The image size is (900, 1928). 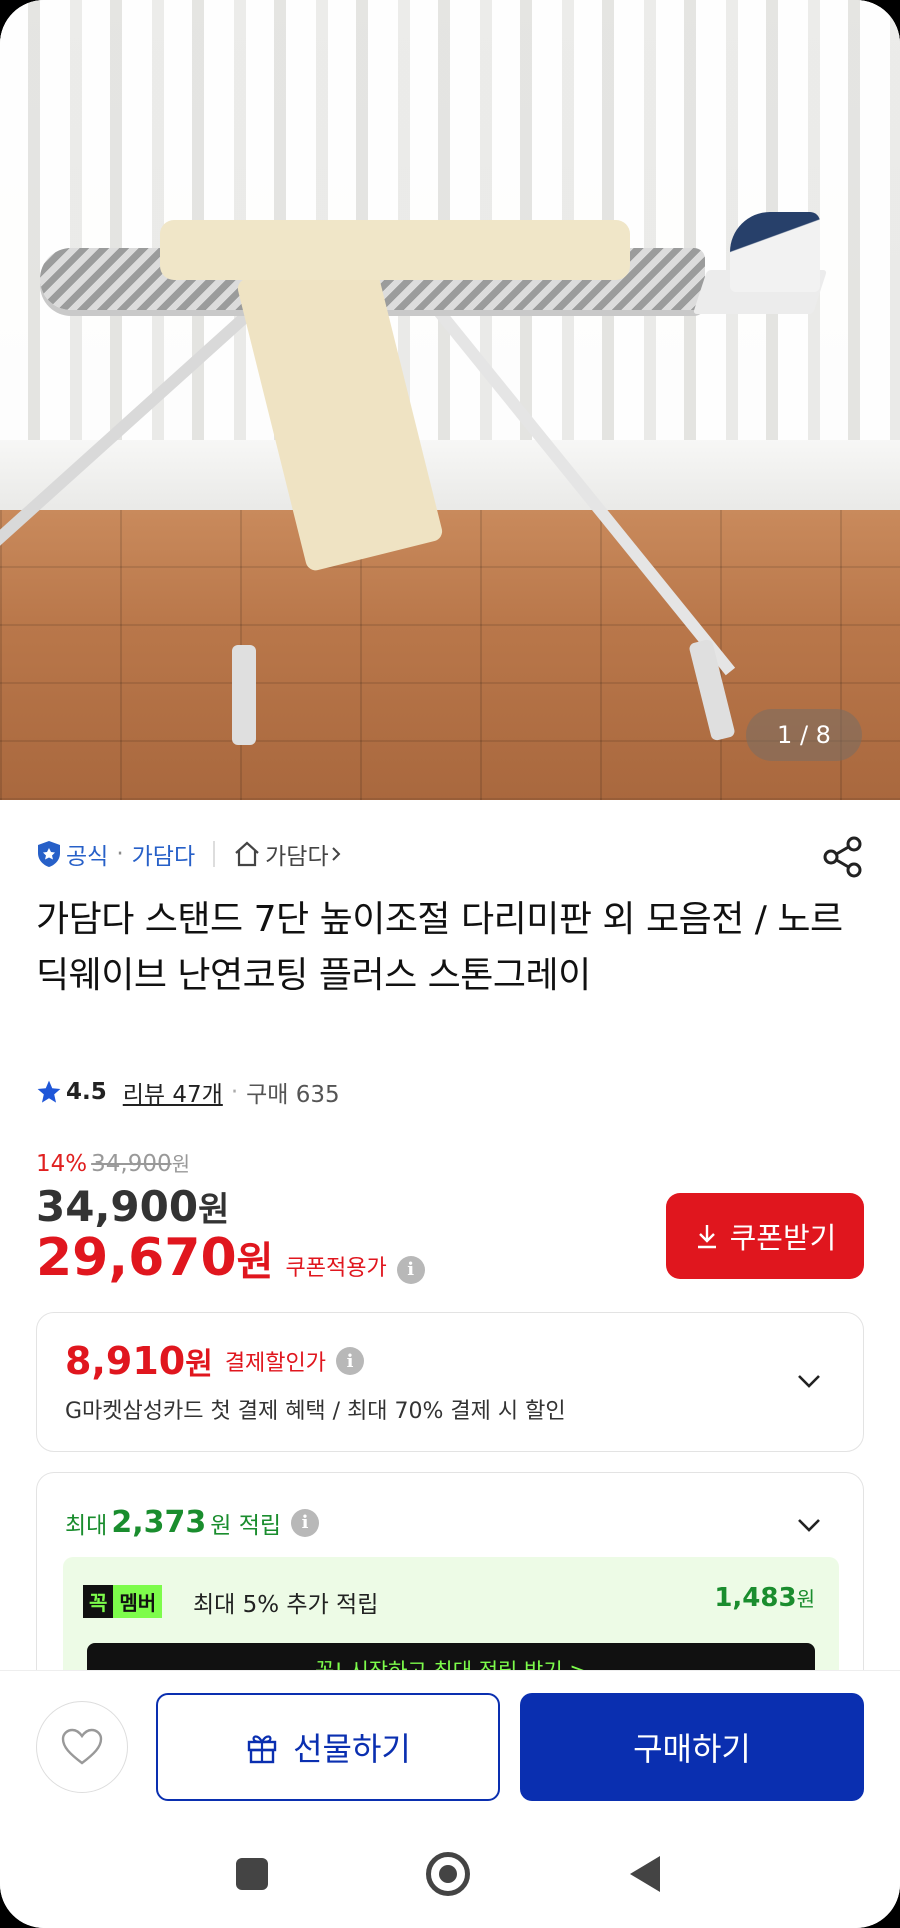 What do you see at coordinates (87, 854) in the screenshot?
I see `official-badge: 공식` at bounding box center [87, 854].